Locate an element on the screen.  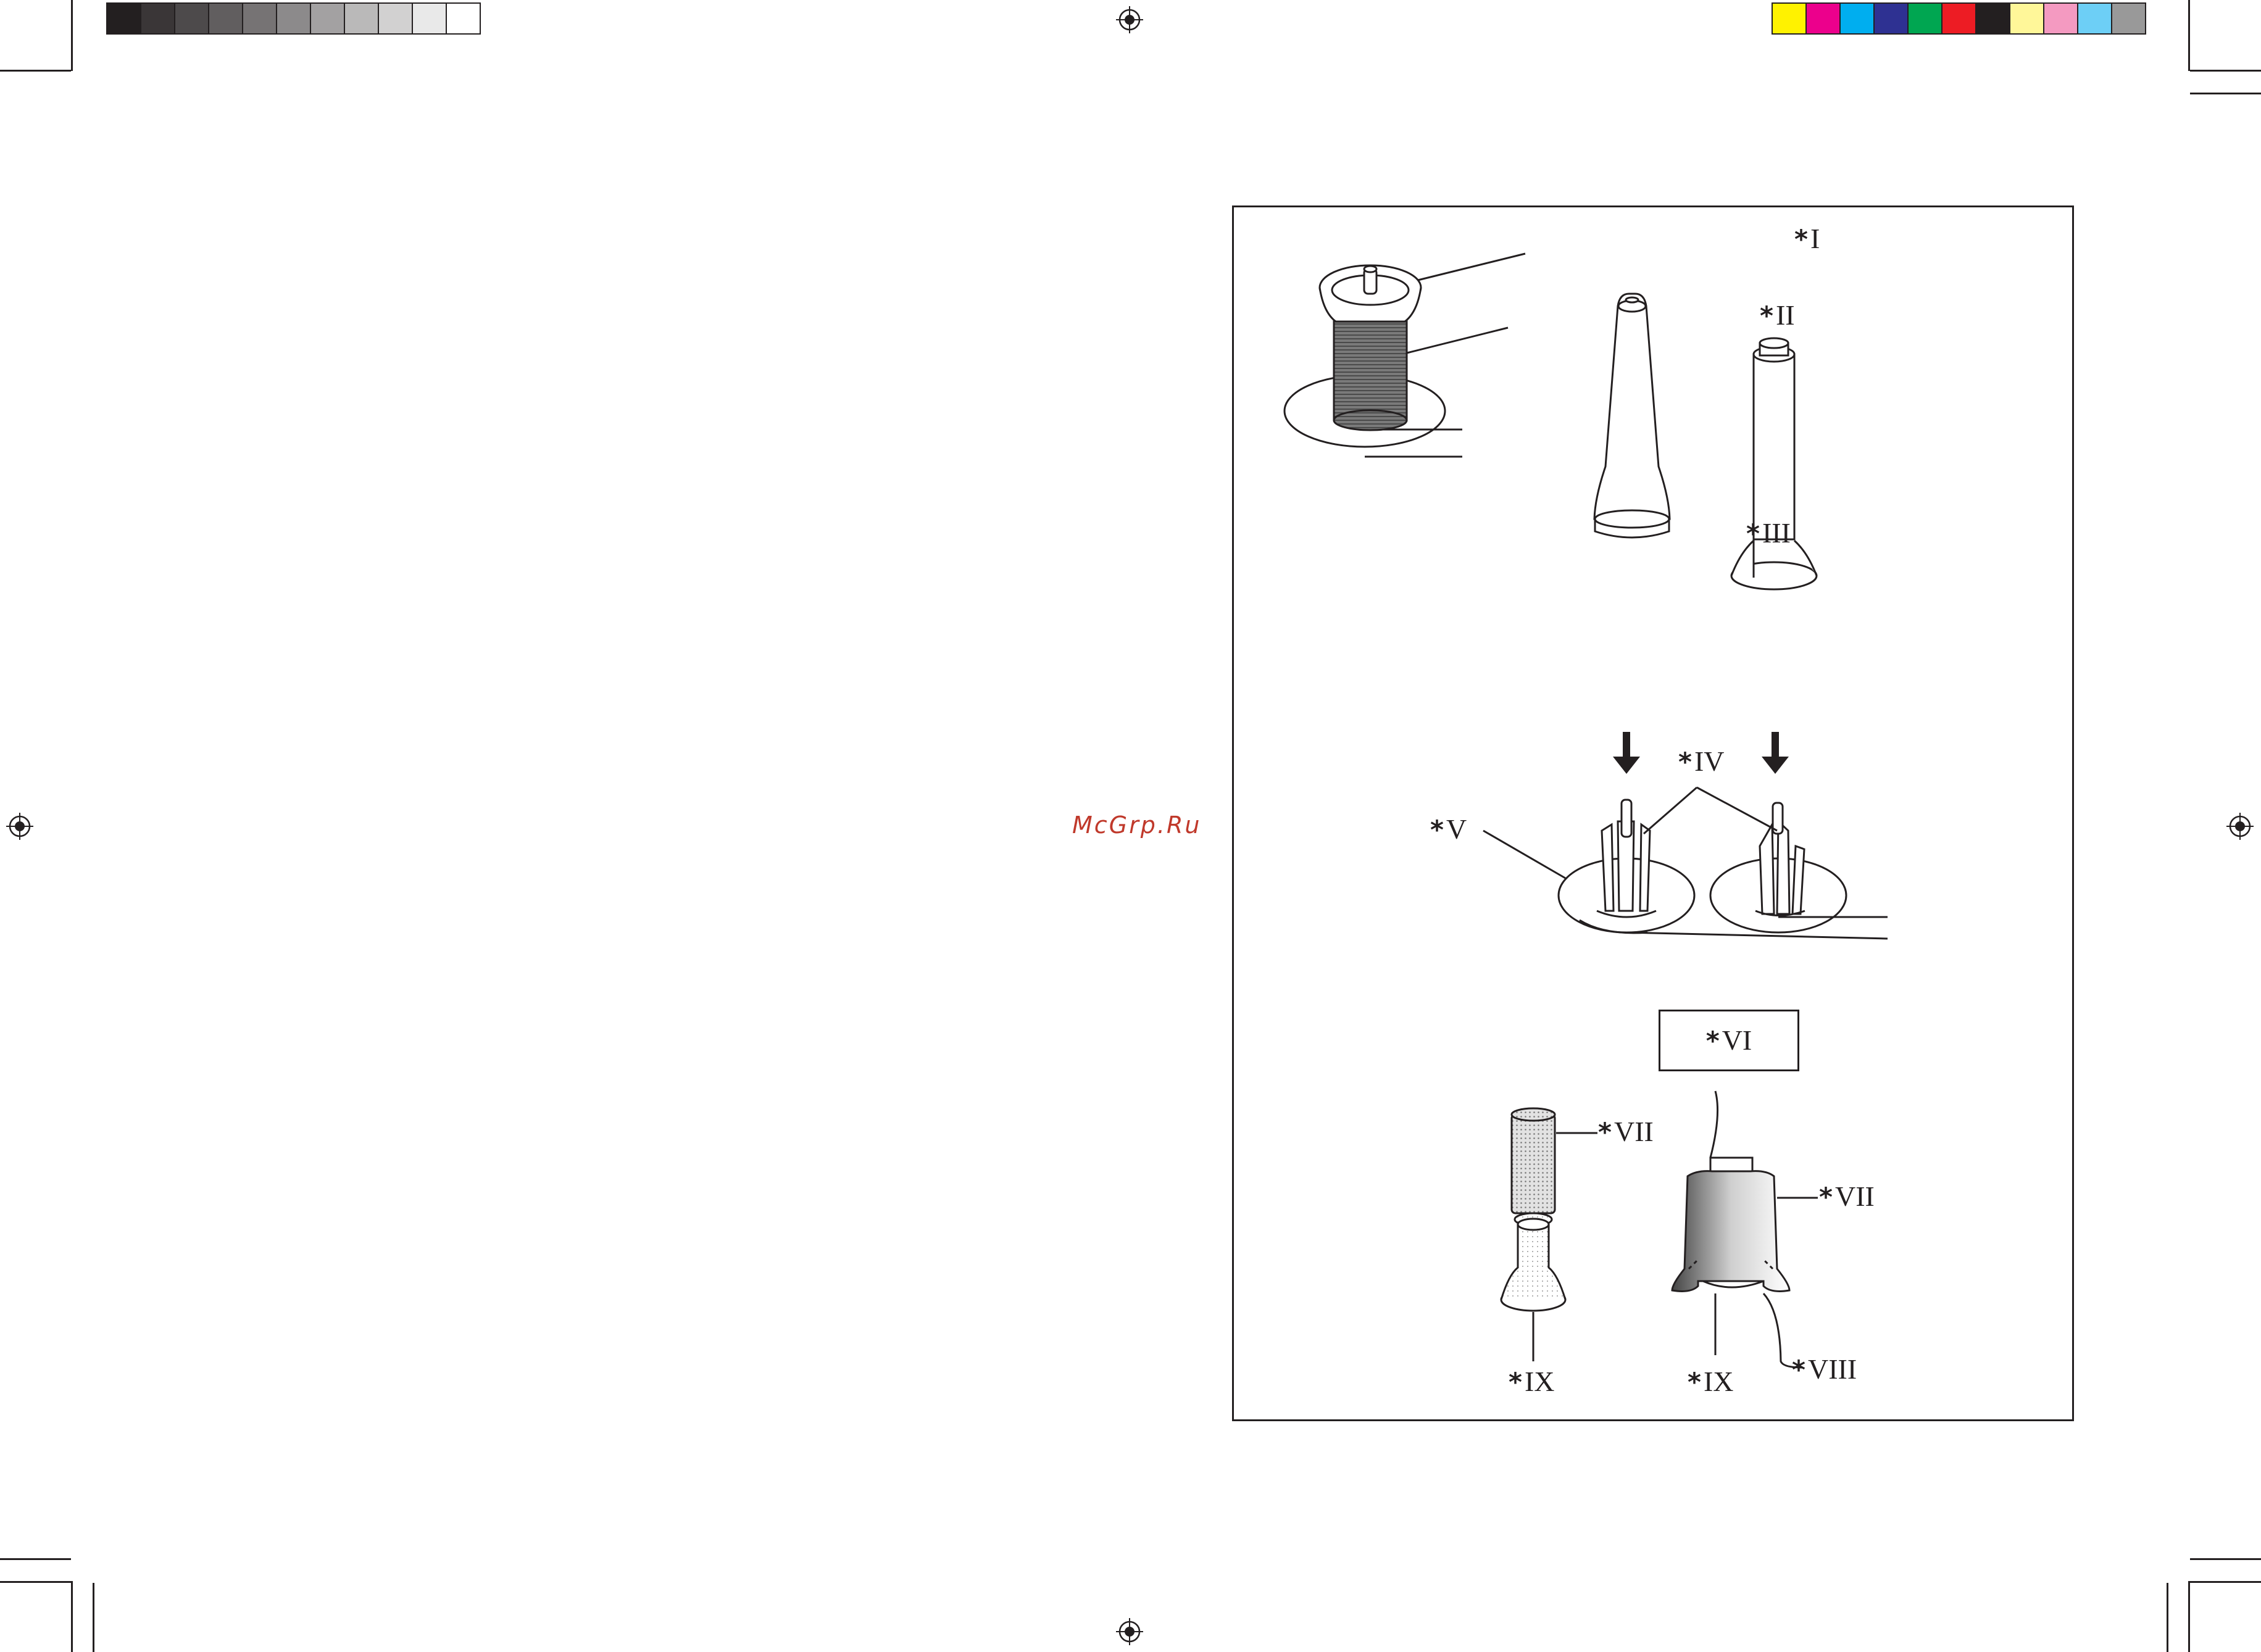
callout-IX-right-label: IX is located at coordinates (1718, 1382).